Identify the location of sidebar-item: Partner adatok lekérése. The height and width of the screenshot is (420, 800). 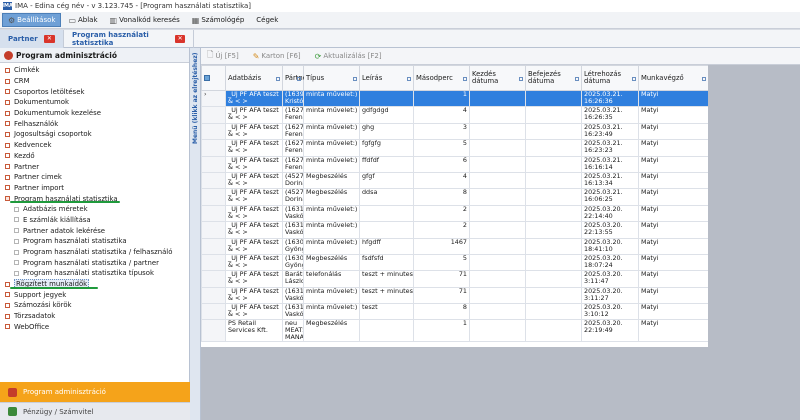
(94, 230).